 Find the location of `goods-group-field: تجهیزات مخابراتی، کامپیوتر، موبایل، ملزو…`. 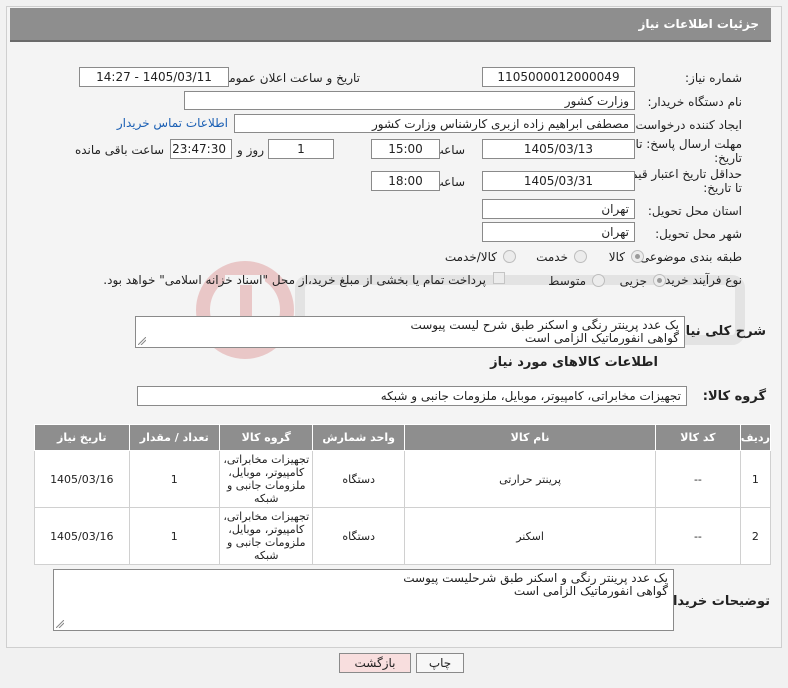

goods-group-field: تجهیزات مخابراتی، کامپیوتر، موبایل، ملزو… is located at coordinates (412, 396).